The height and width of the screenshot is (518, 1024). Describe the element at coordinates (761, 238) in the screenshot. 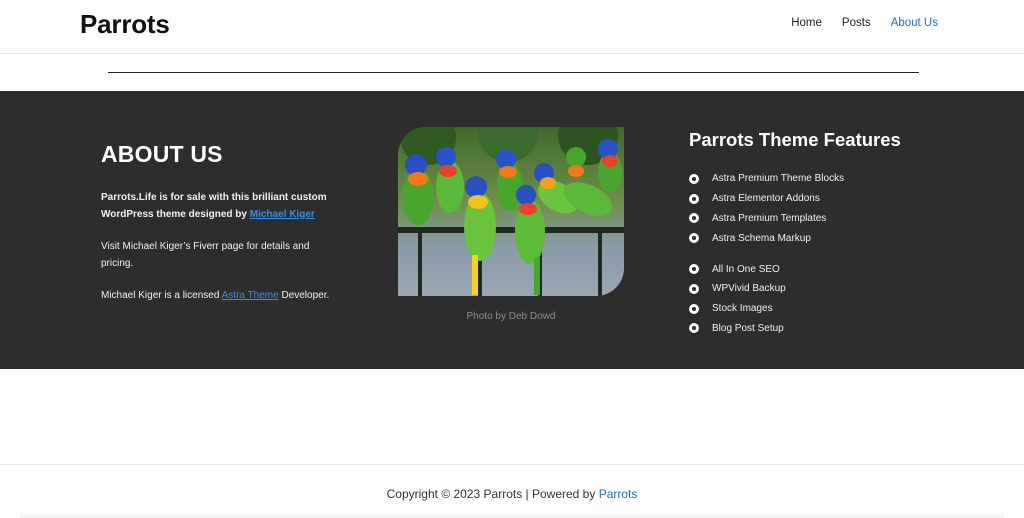

I see `feature-label: Astra Schema Markup` at that location.